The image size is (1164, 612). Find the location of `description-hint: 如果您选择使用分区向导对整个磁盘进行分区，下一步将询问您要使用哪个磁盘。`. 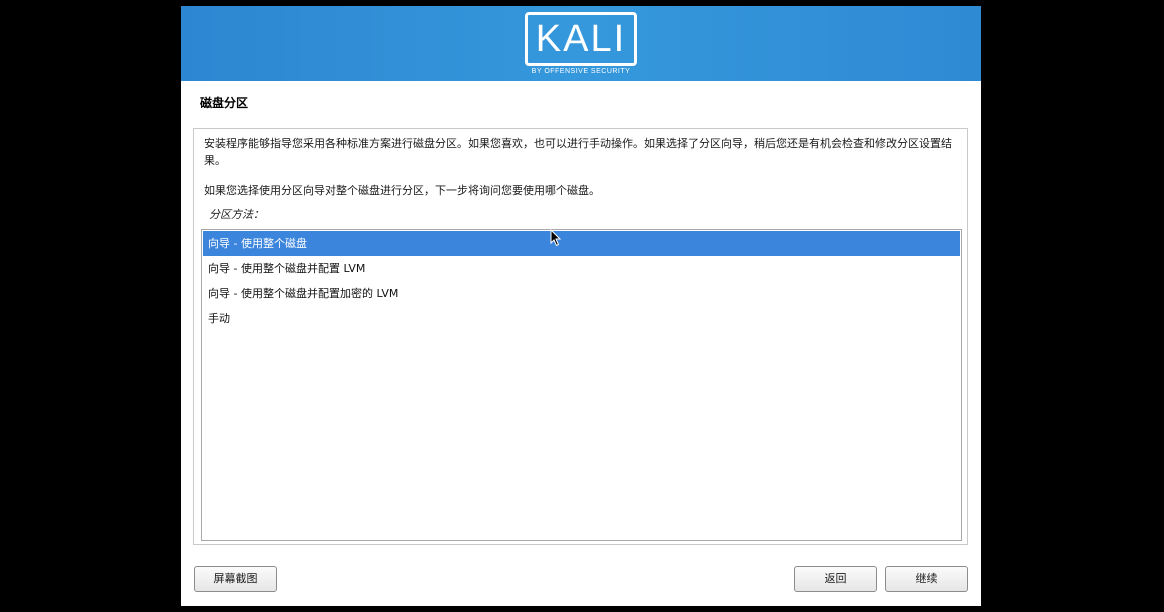

description-hint: 如果您选择使用分区向导对整个磁盘进行分区，下一步将询问您要使用哪个磁盘。 is located at coordinates (402, 190).